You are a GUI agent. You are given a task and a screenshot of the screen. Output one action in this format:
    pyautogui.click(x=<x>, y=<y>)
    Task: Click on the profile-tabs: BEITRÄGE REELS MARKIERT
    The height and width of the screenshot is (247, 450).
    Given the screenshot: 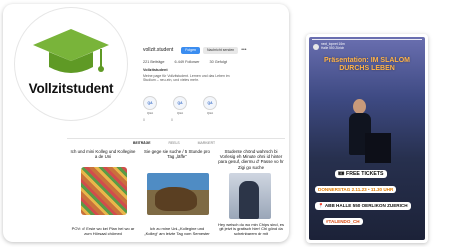 What is the action you would take?
    pyautogui.click(x=174, y=143)
    